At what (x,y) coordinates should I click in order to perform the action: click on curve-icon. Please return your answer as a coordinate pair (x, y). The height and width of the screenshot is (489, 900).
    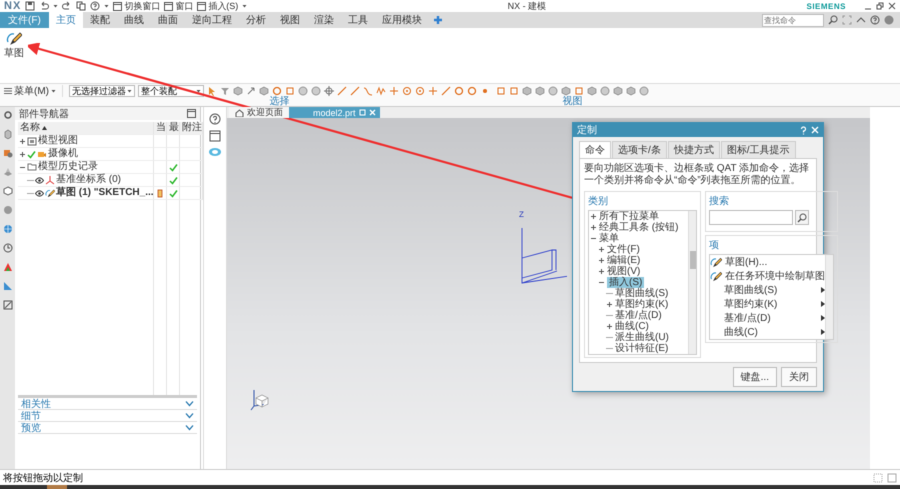
    Looking at the image, I should click on (368, 91).